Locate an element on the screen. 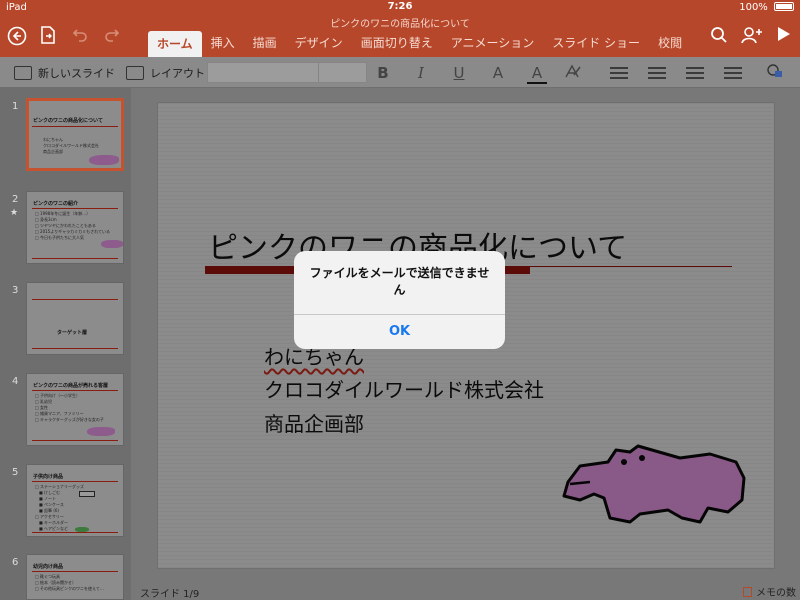 The height and width of the screenshot is (600, 800). battery-icon is located at coordinates (784, 6).